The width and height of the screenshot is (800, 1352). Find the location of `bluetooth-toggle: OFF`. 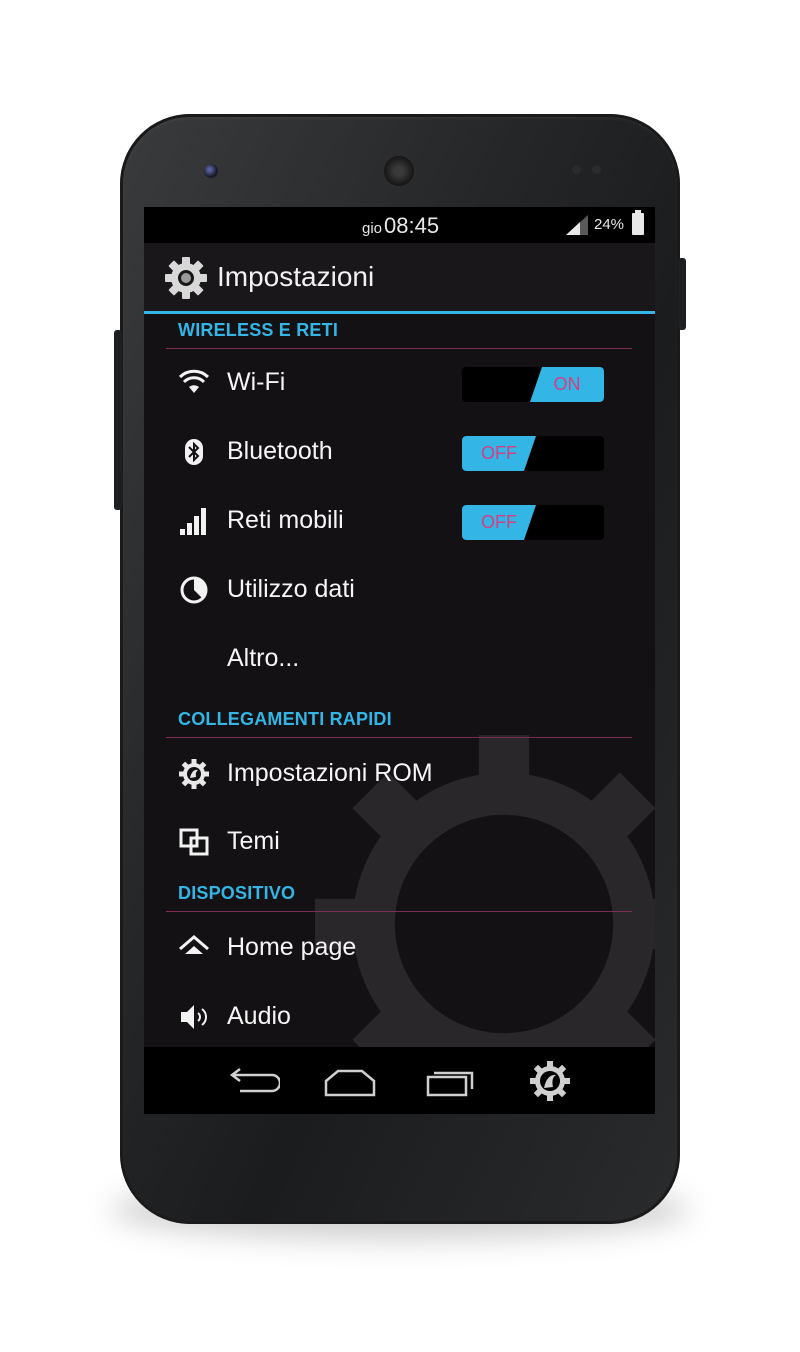

bluetooth-toggle: OFF is located at coordinates (533, 453).